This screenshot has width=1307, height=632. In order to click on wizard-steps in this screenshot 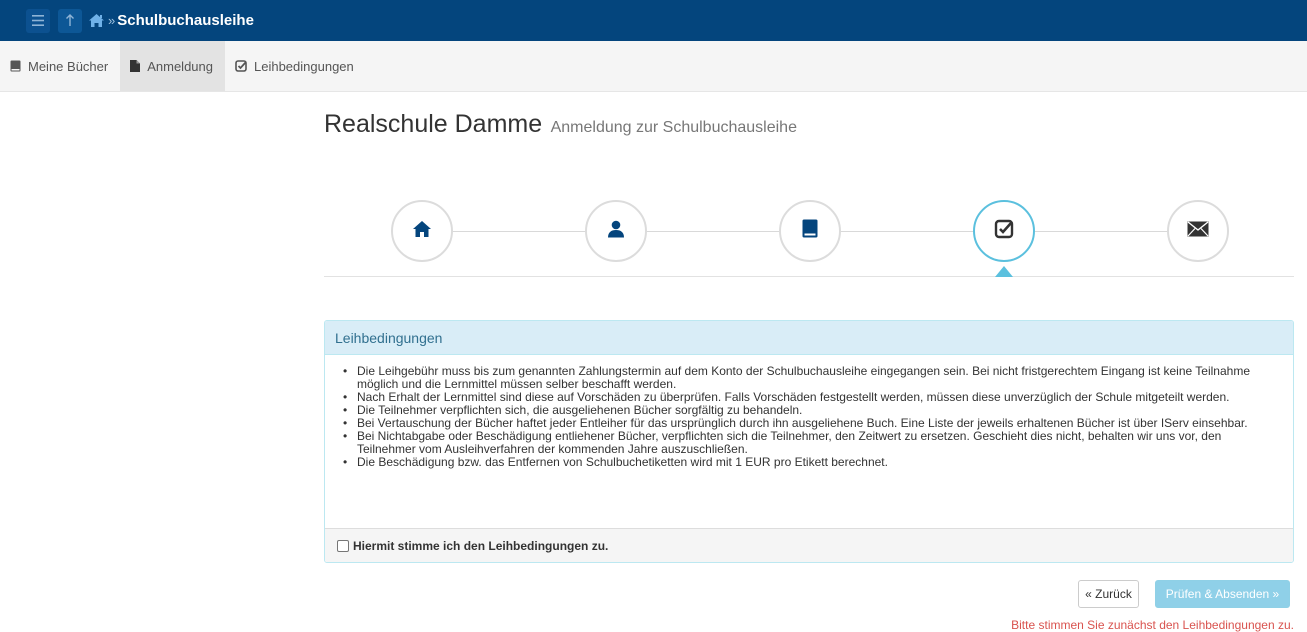, I will do `click(809, 238)`.